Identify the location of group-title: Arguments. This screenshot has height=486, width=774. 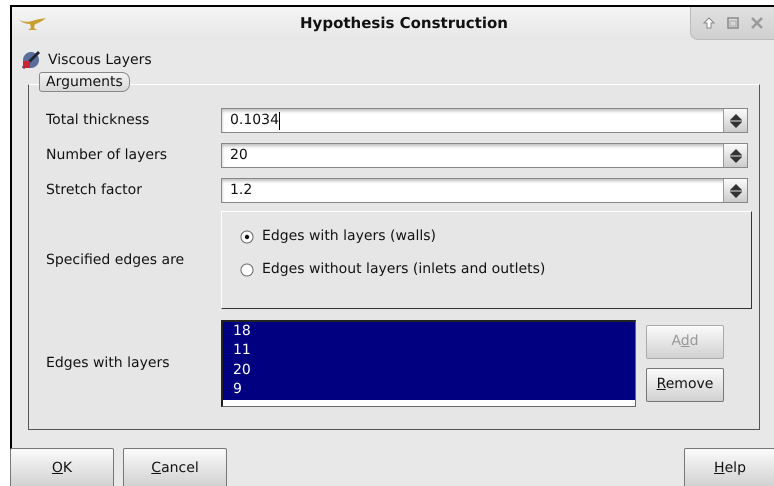
(84, 82).